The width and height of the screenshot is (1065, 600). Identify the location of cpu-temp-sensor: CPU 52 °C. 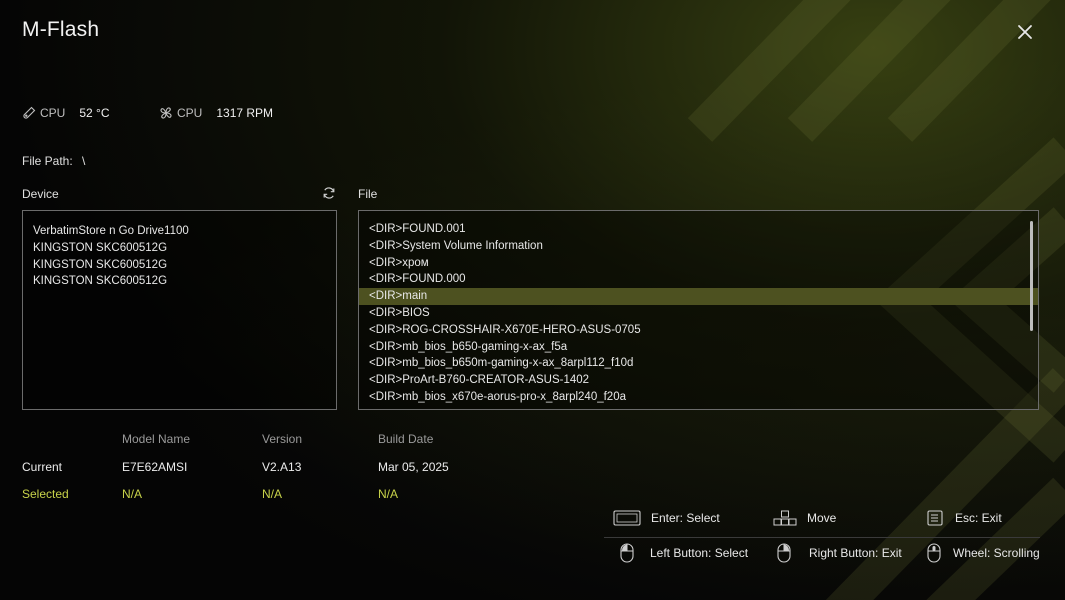
(66, 113).